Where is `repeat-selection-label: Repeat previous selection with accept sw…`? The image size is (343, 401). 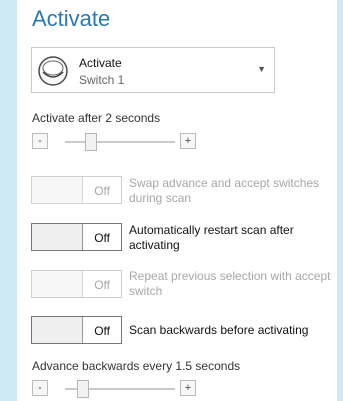
repeat-selection-label: Repeat previous selection with accept sw… is located at coordinates (230, 283).